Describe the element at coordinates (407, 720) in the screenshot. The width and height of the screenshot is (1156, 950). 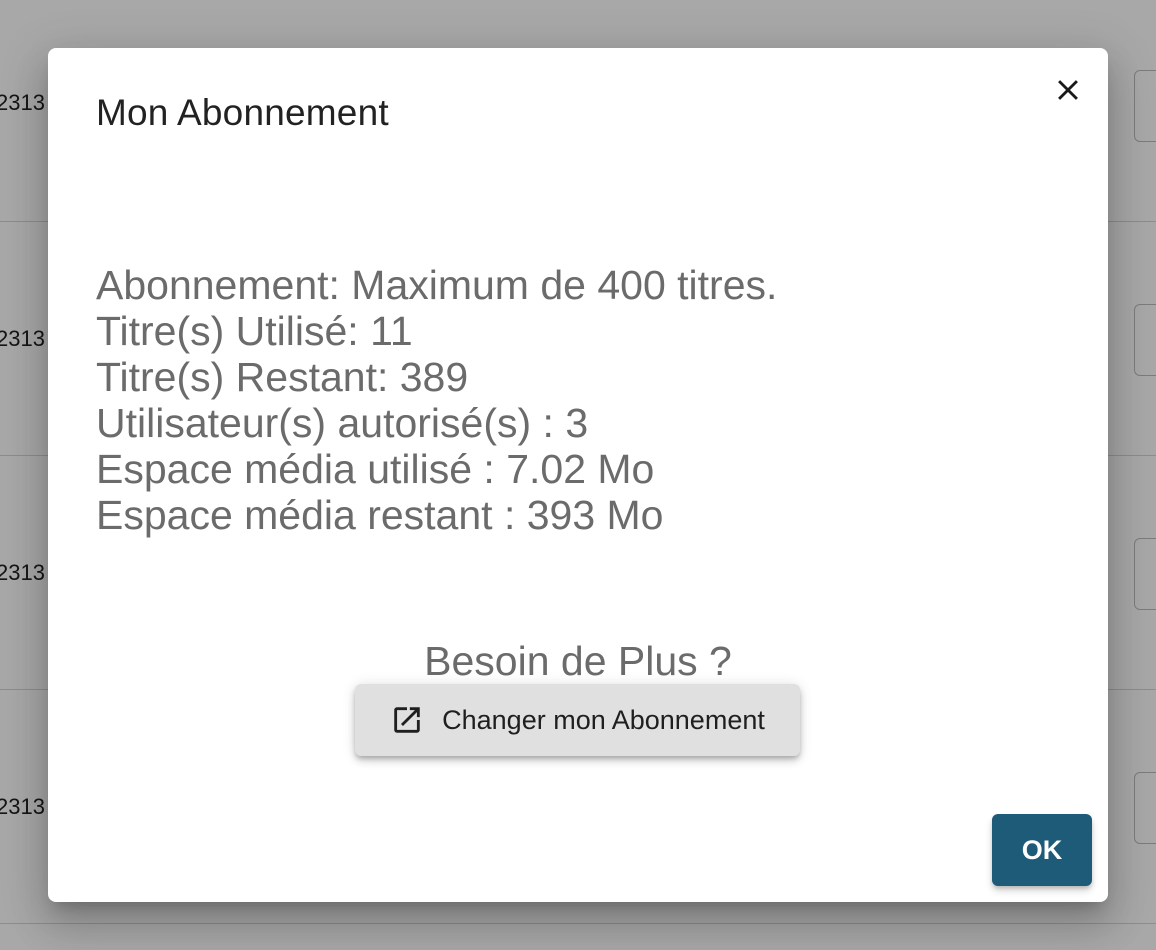
I see `open-in-new-icon` at that location.